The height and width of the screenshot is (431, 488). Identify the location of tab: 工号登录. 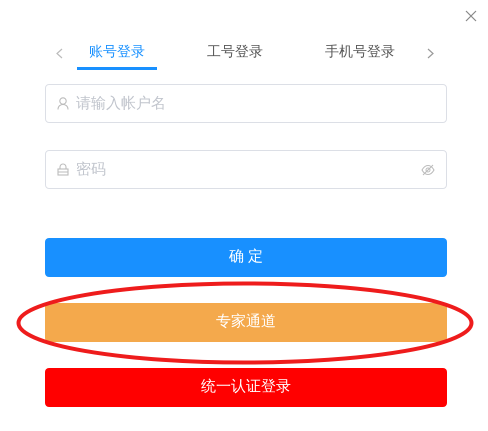
(235, 53).